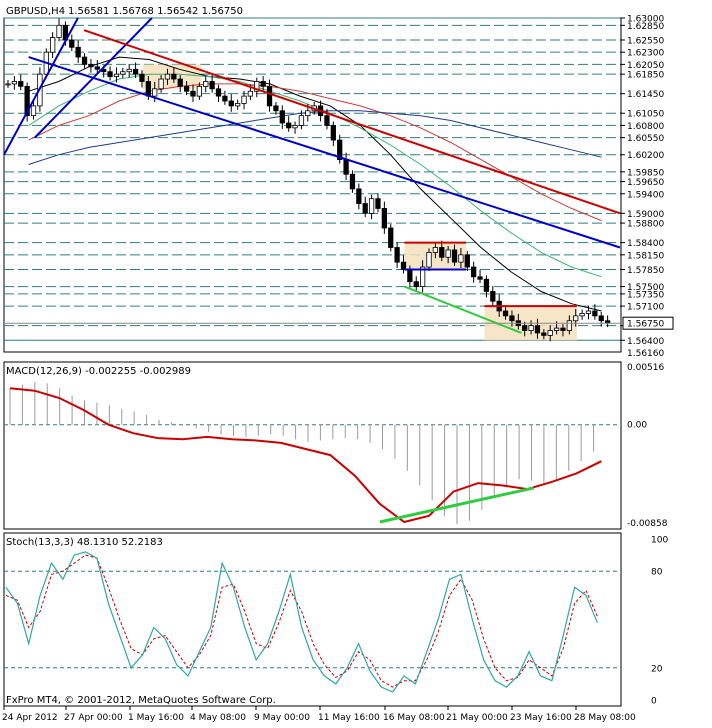 The width and height of the screenshot is (712, 728). What do you see at coordinates (282, 718) in the screenshot?
I see `time-axis-label: 9 May 00:00` at bounding box center [282, 718].